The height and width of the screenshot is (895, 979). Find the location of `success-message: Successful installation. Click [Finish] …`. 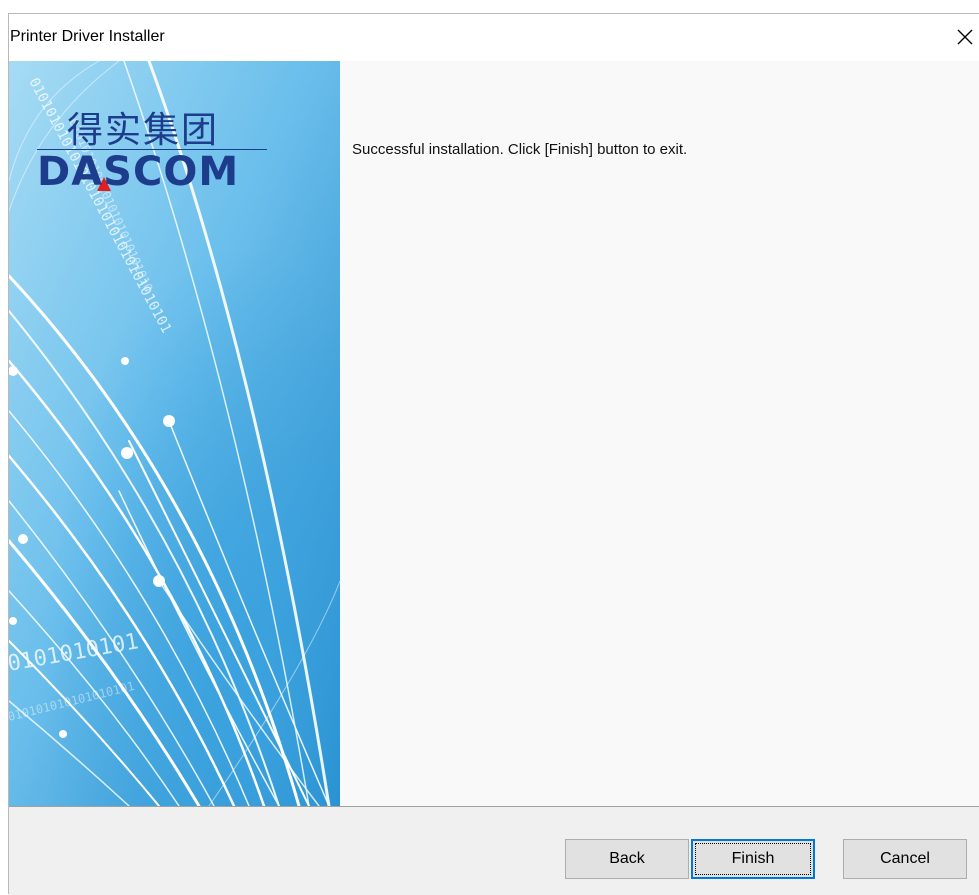

success-message: Successful installation. Click [Finish] … is located at coordinates (520, 149).